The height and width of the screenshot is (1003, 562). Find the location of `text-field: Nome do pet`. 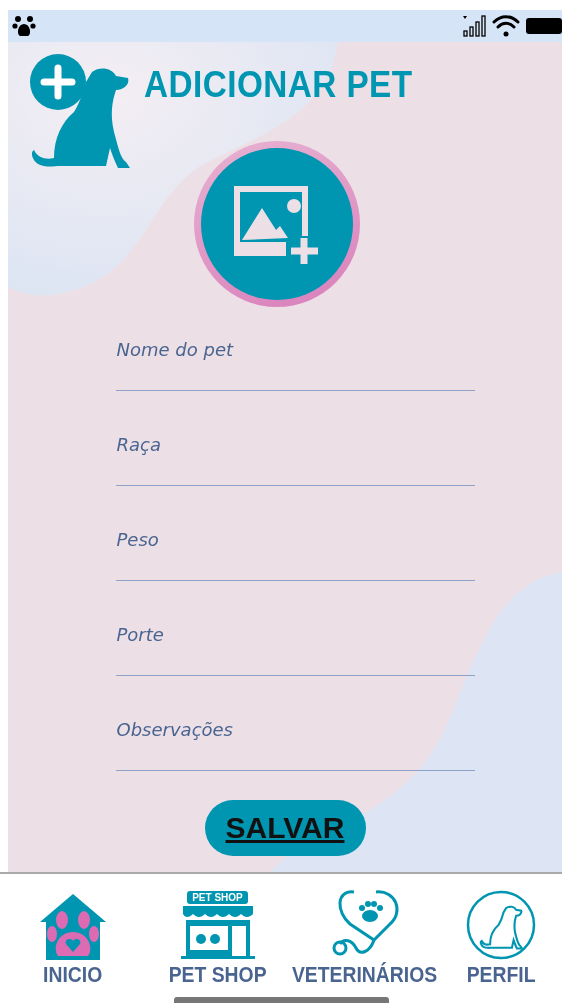

text-field: Nome do pet is located at coordinates (295, 360).